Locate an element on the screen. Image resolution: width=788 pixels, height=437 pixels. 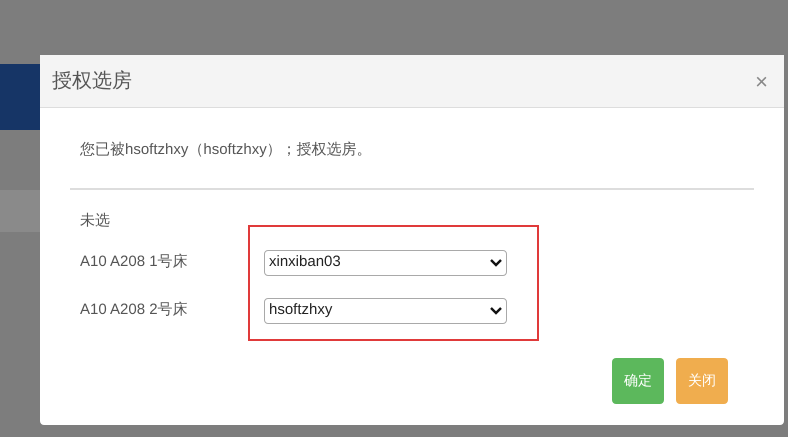
bed-label: A10 A208 2号床 is located at coordinates (134, 310).